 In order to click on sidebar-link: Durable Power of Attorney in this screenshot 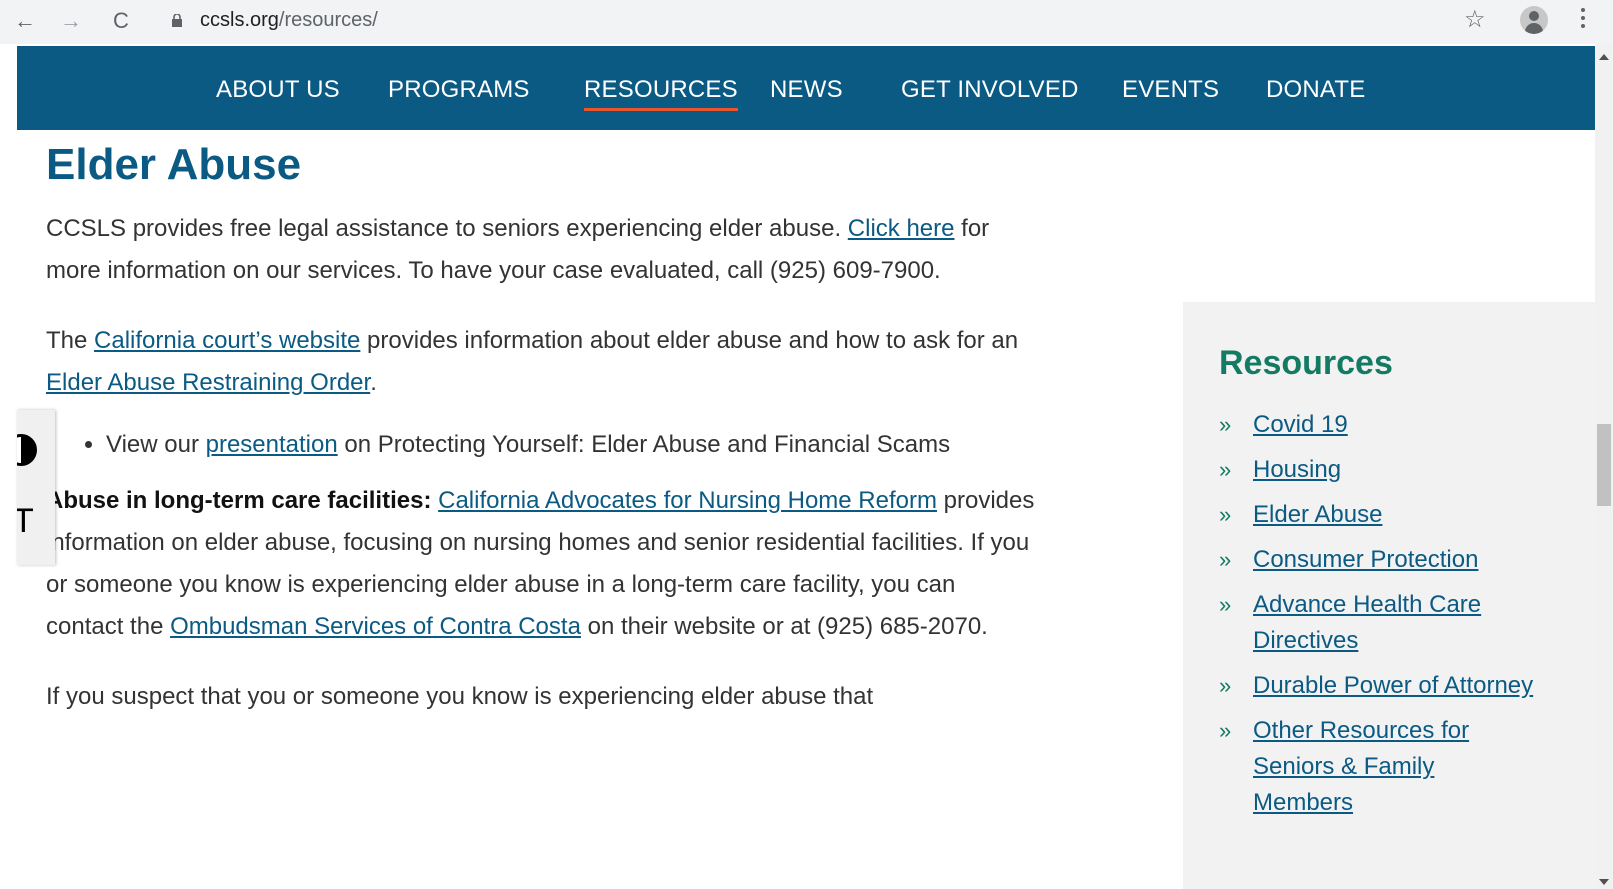, I will do `click(1393, 685)`.